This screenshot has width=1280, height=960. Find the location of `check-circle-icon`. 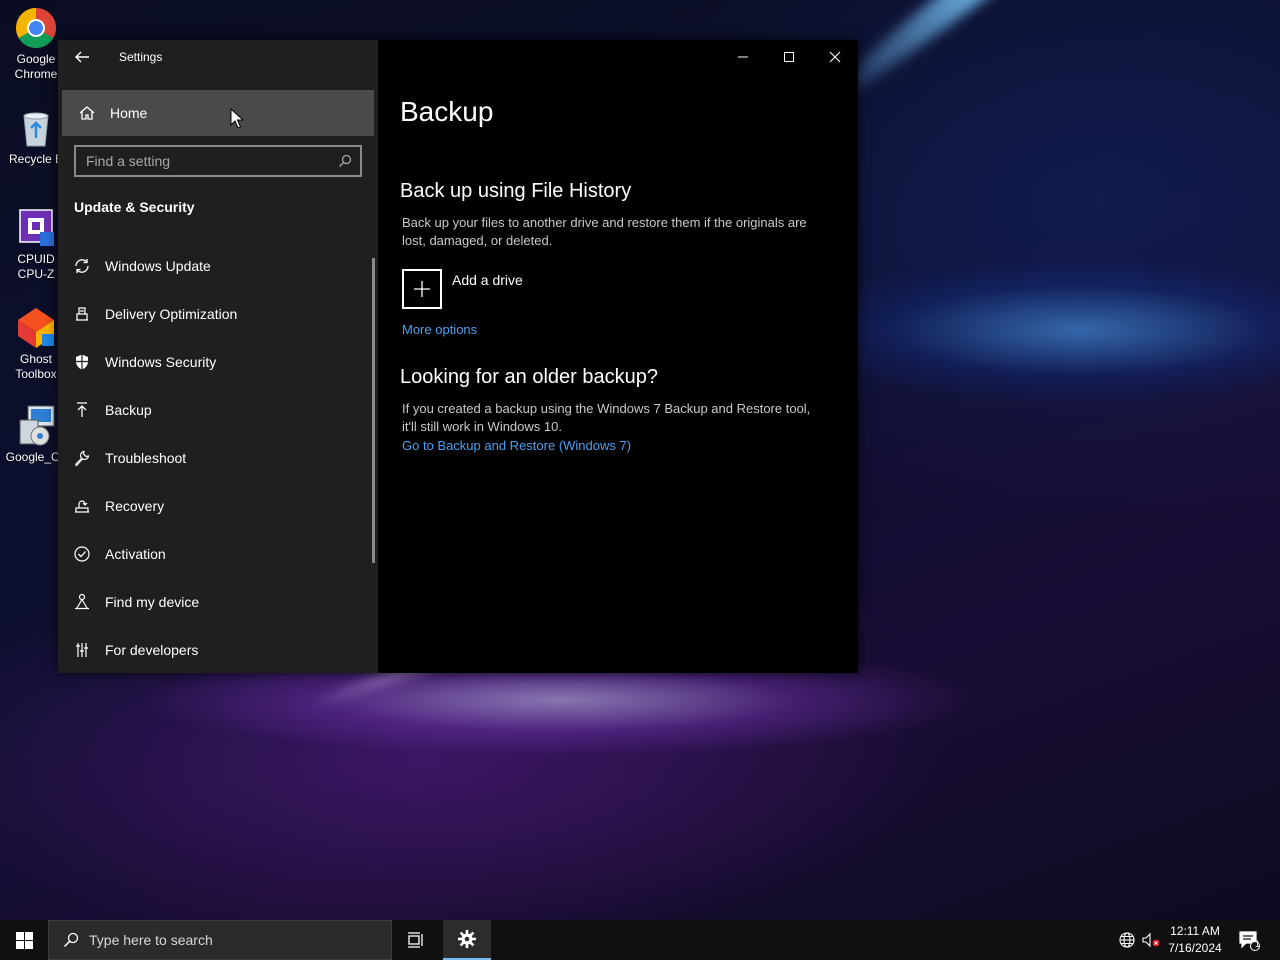

check-circle-icon is located at coordinates (82, 554).